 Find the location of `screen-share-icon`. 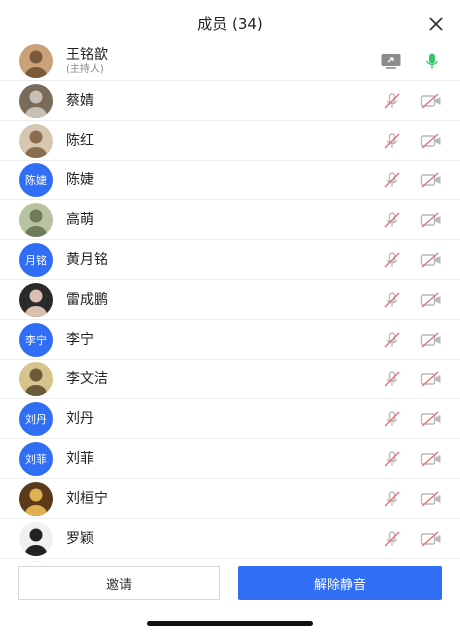

screen-share-icon is located at coordinates (391, 61).